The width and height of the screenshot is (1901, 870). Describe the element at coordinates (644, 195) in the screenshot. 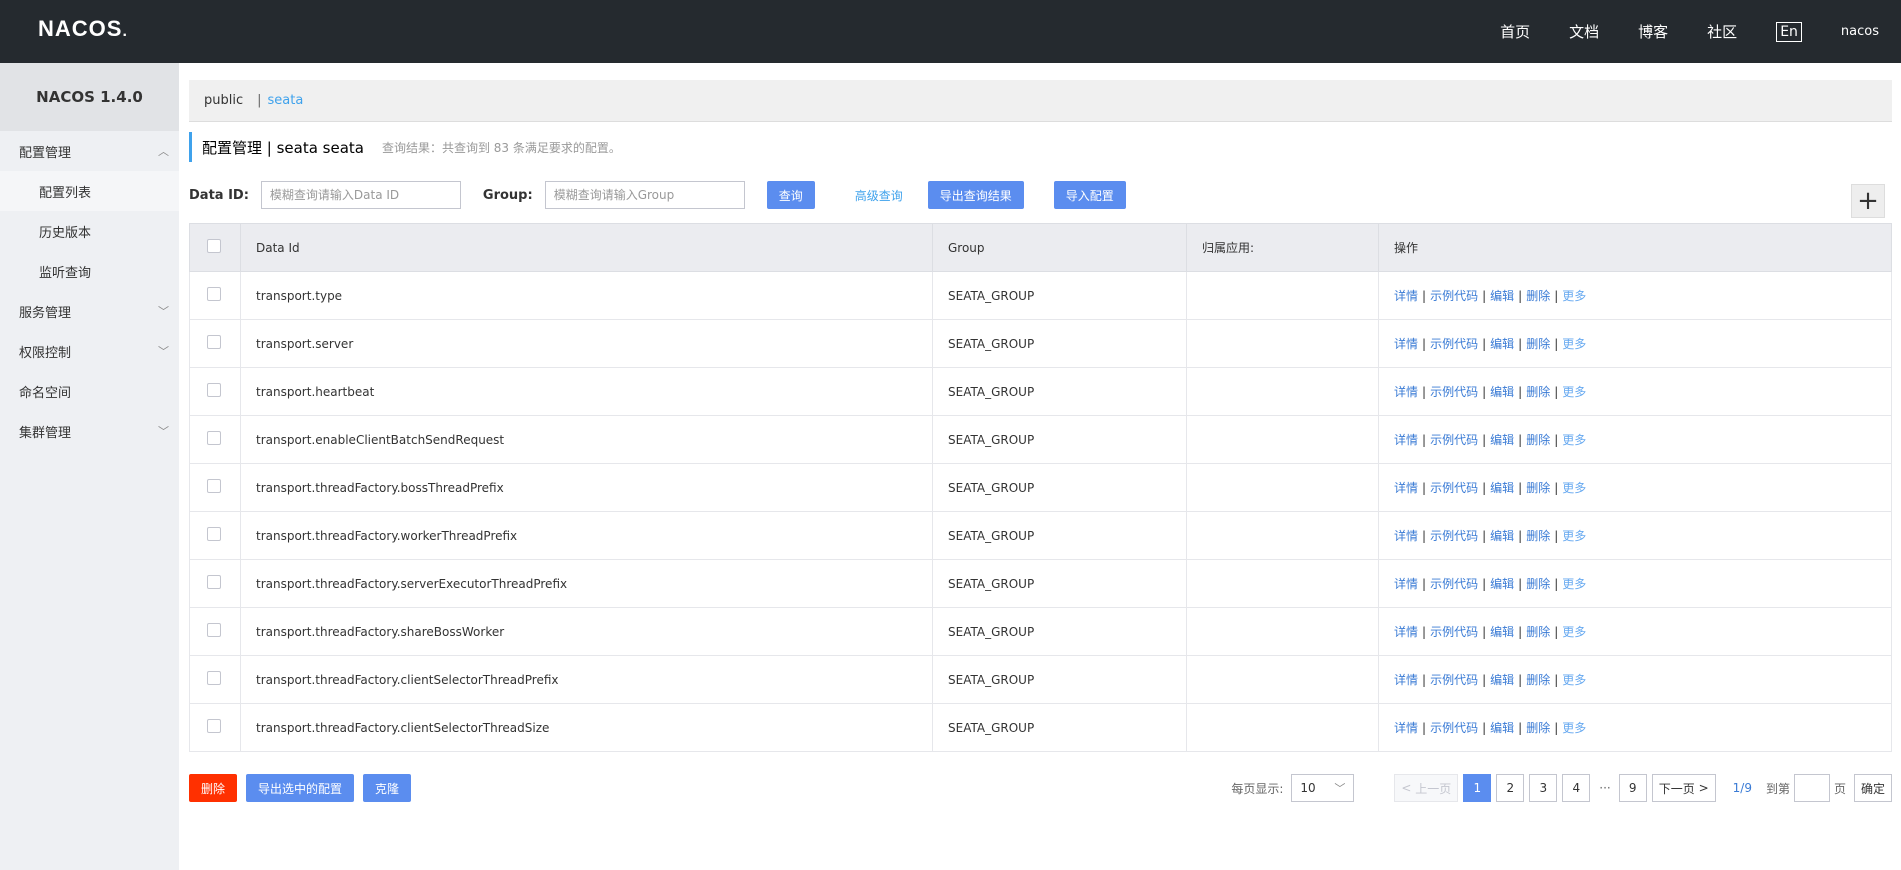

I see `group-input` at that location.